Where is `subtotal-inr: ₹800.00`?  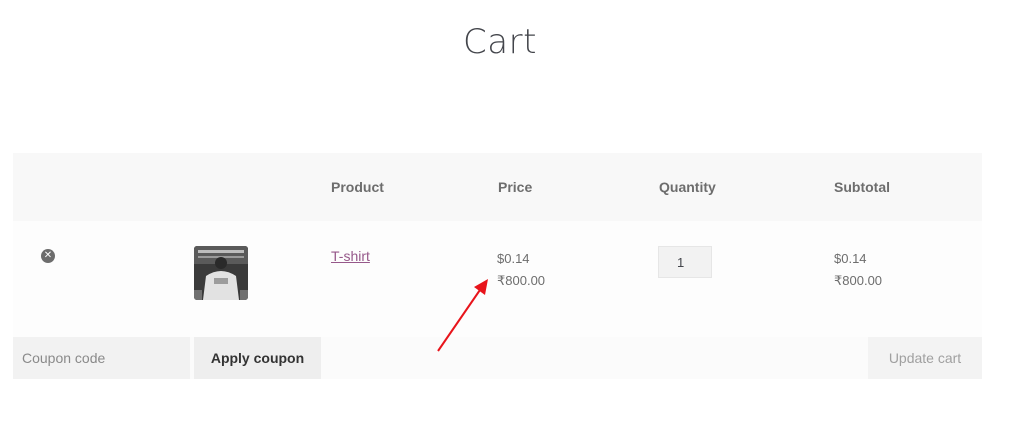 subtotal-inr: ₹800.00 is located at coordinates (858, 280).